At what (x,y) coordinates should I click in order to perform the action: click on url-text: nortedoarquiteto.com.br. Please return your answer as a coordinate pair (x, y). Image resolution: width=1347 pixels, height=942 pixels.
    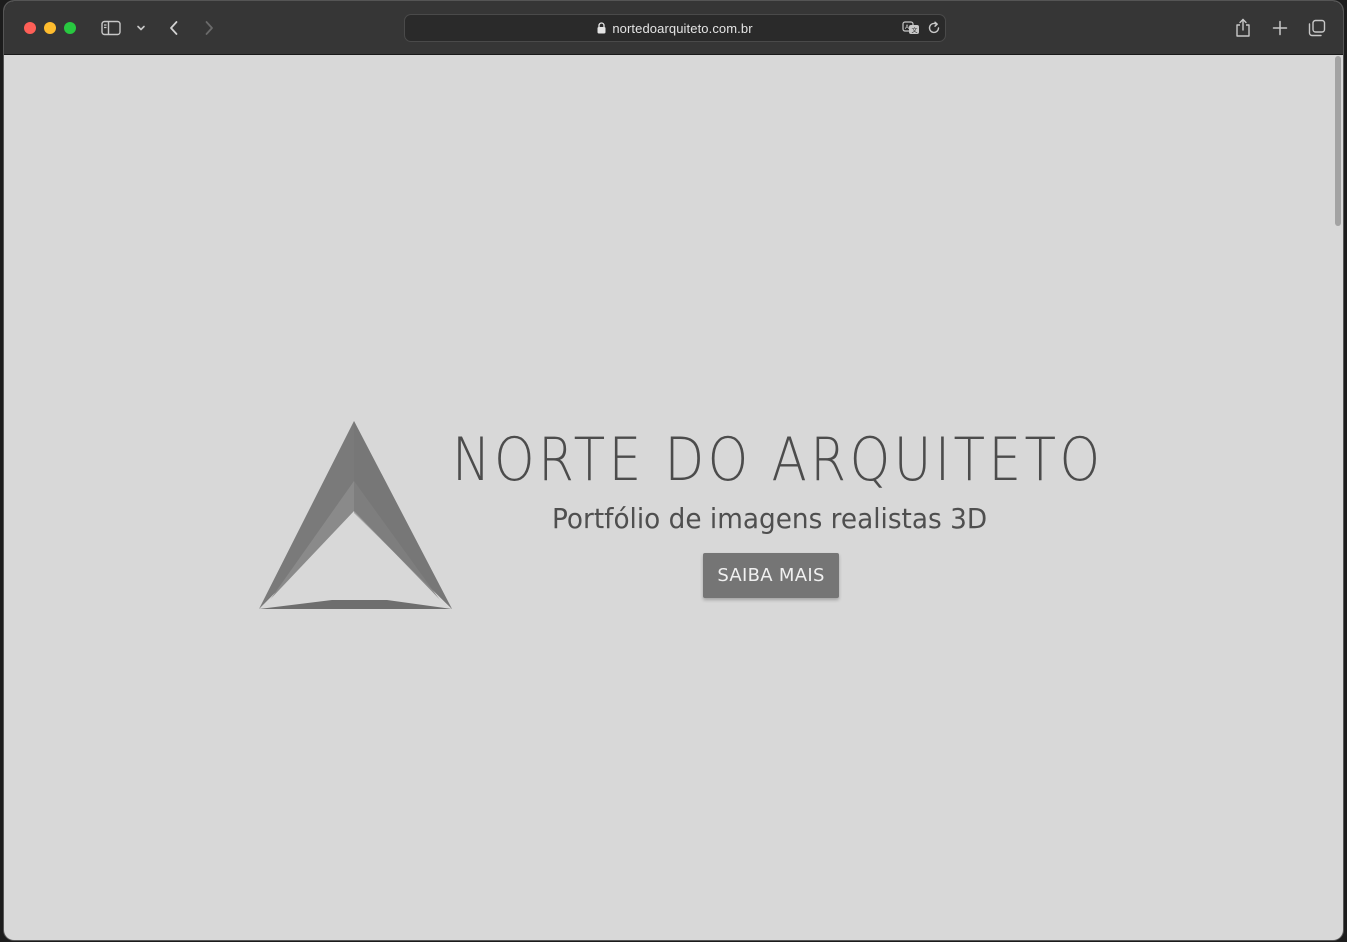
    Looking at the image, I should click on (682, 28).